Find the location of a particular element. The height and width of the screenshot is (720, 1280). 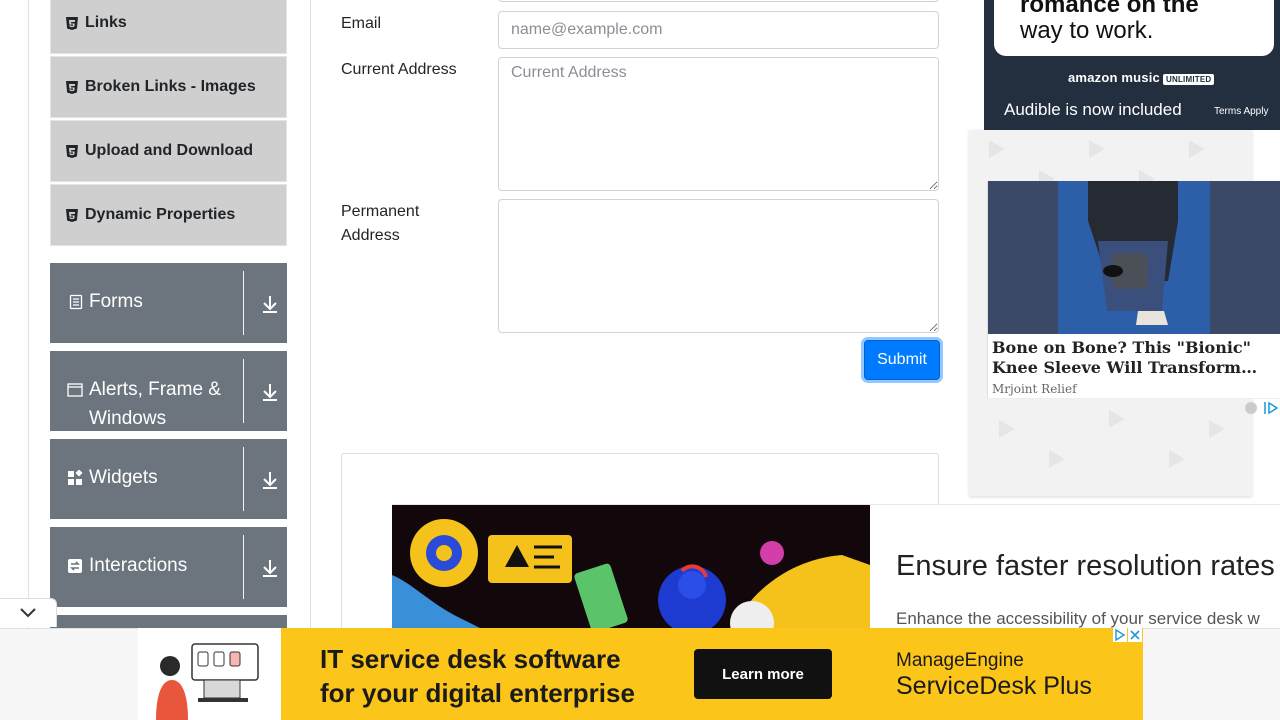

left-gutter-line is located at coordinates (28, 314).